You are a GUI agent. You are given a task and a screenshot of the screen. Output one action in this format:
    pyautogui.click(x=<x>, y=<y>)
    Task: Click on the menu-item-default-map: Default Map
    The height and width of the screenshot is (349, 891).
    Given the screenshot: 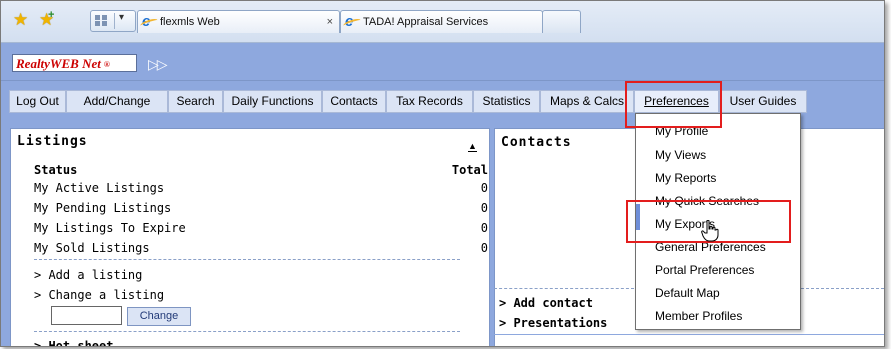 What is the action you would take?
    pyautogui.click(x=687, y=293)
    